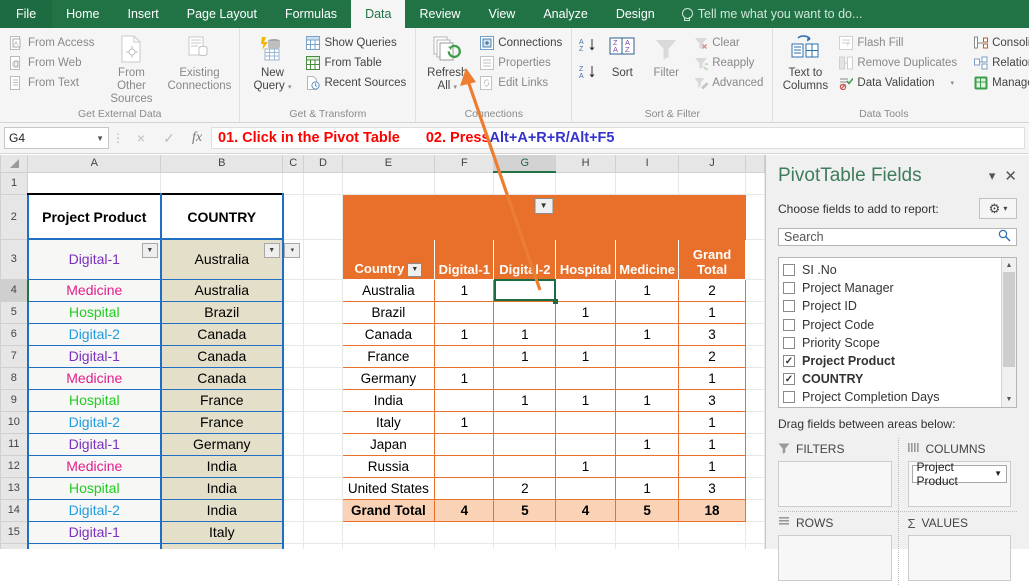 This screenshot has width=1029, height=585. I want to click on pivot-row-label-6: Italy, so click(388, 422).